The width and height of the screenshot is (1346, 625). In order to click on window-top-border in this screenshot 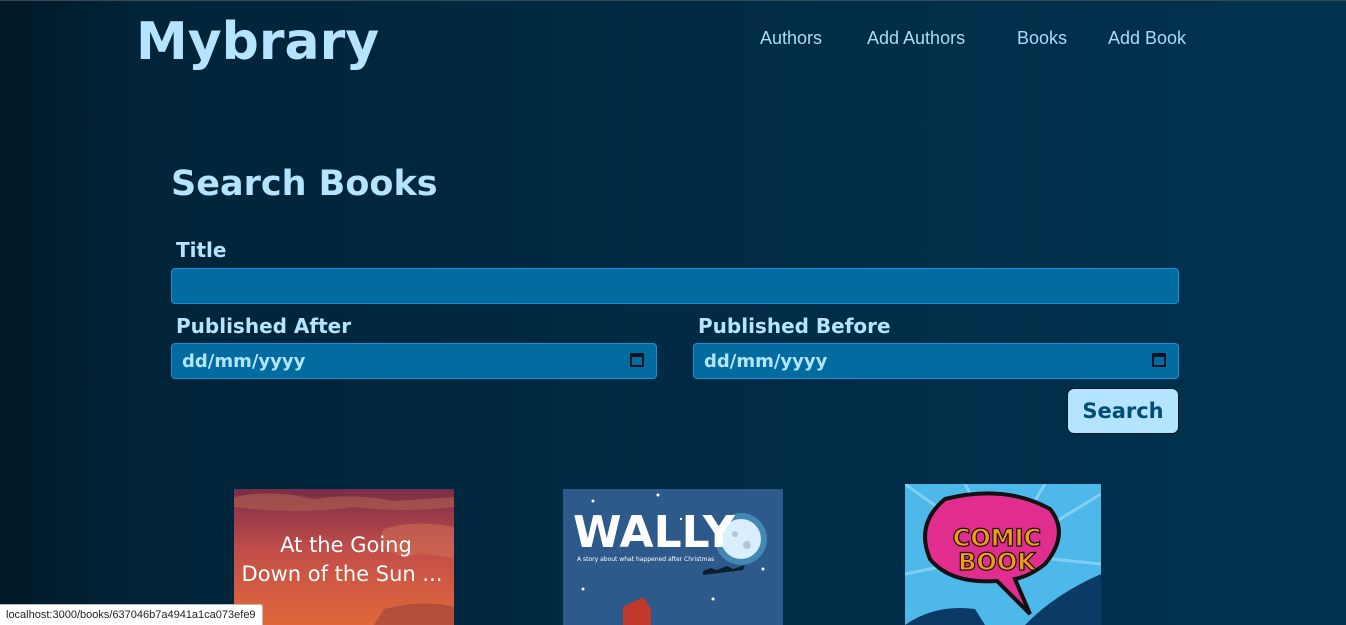, I will do `click(673, 0)`.